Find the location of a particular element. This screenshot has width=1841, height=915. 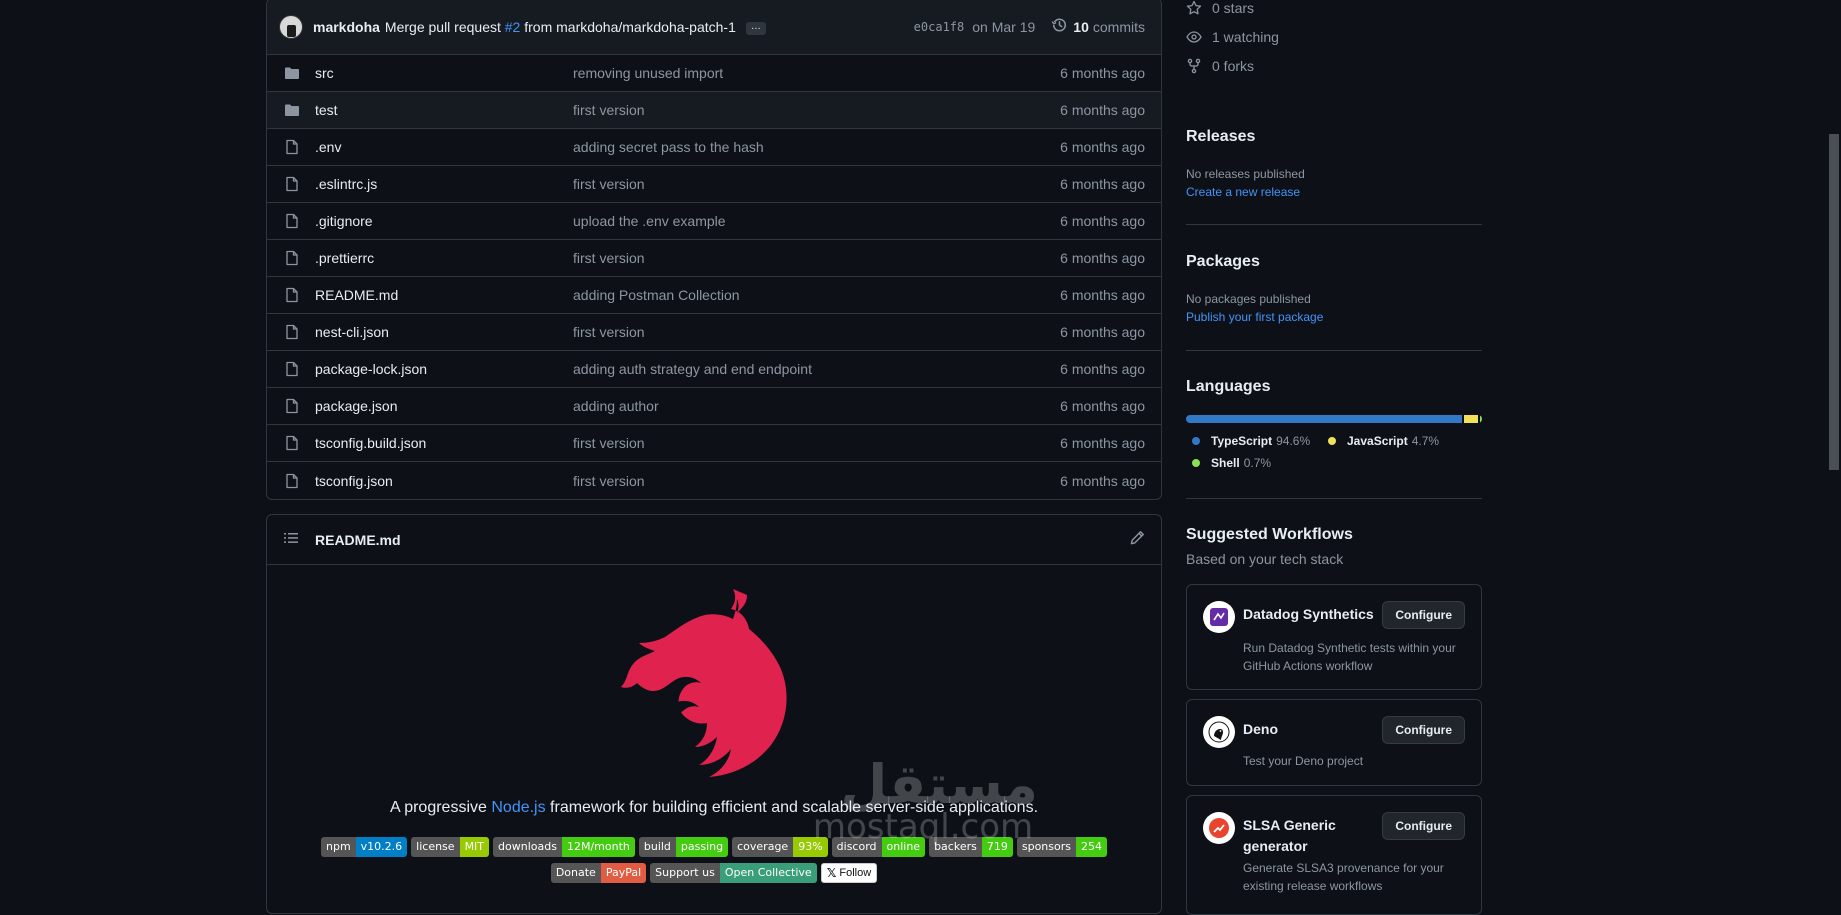

folder-icon is located at coordinates (292, 110).